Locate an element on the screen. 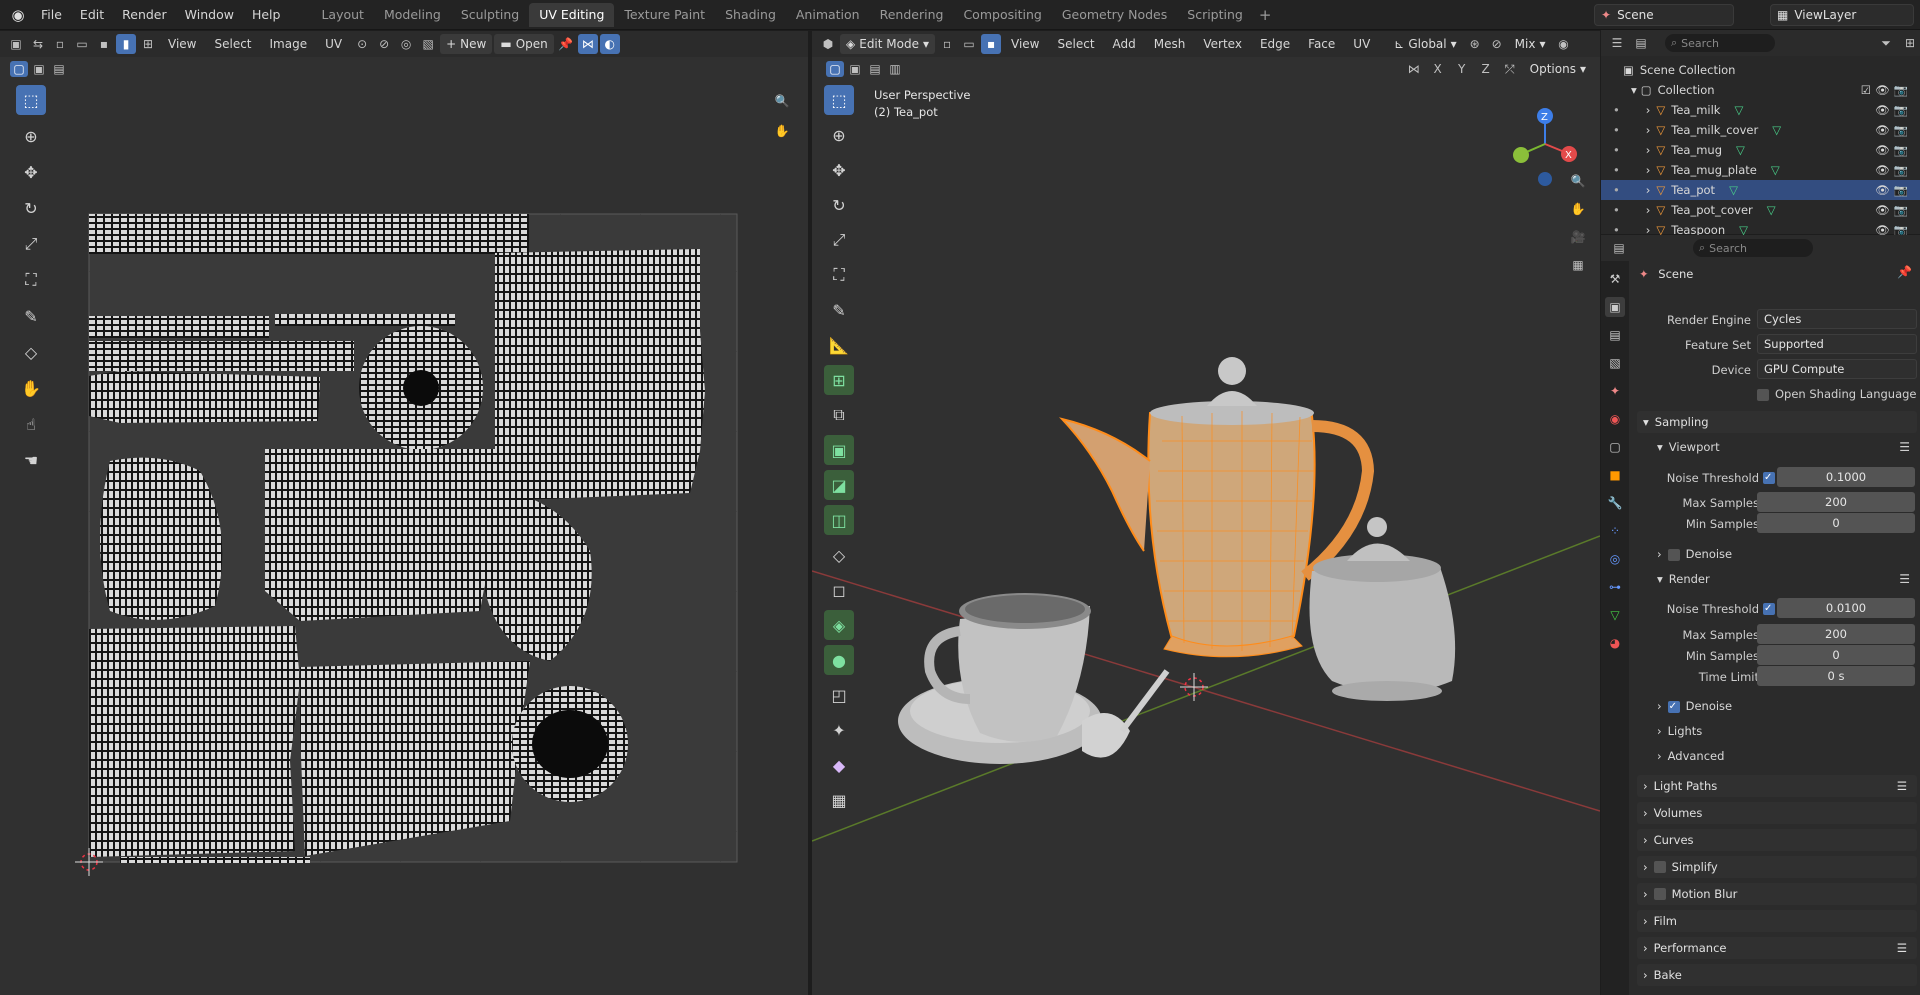 The height and width of the screenshot is (995, 1920). vp-poly-build-icon: ◻ is located at coordinates (839, 590).